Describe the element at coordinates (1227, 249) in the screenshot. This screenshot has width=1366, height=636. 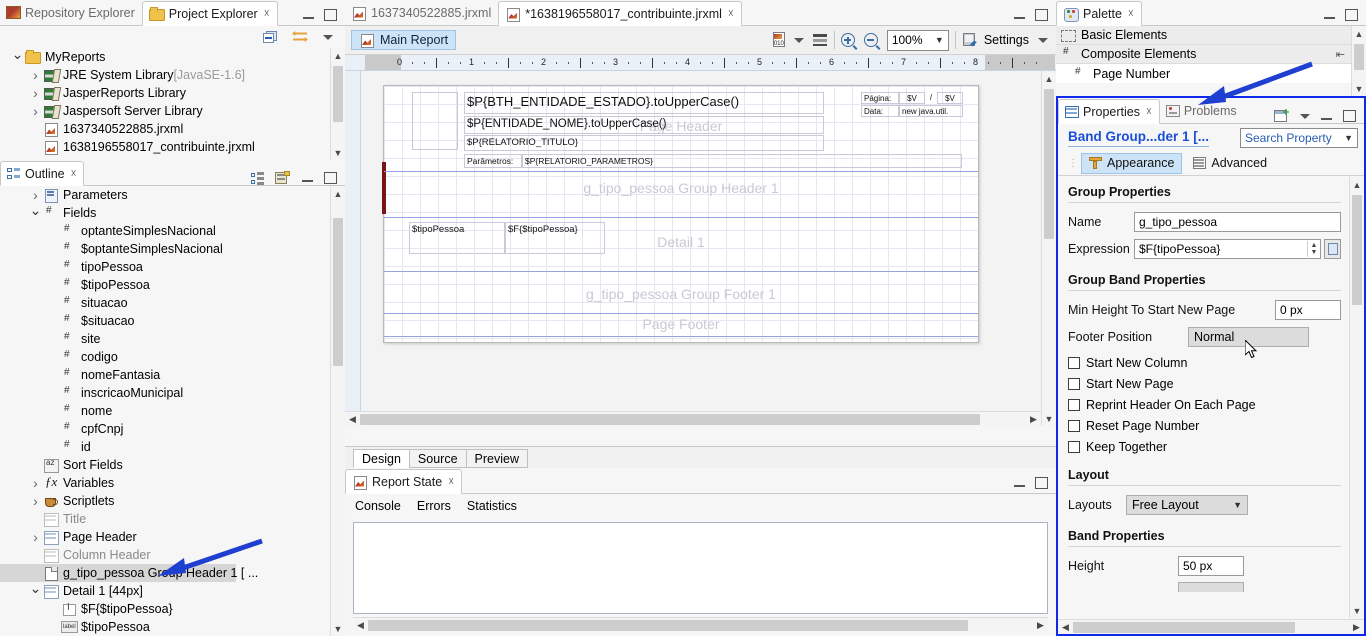
I see `field-input-expression: $F{tipoPessoa} ▲ ▼` at that location.